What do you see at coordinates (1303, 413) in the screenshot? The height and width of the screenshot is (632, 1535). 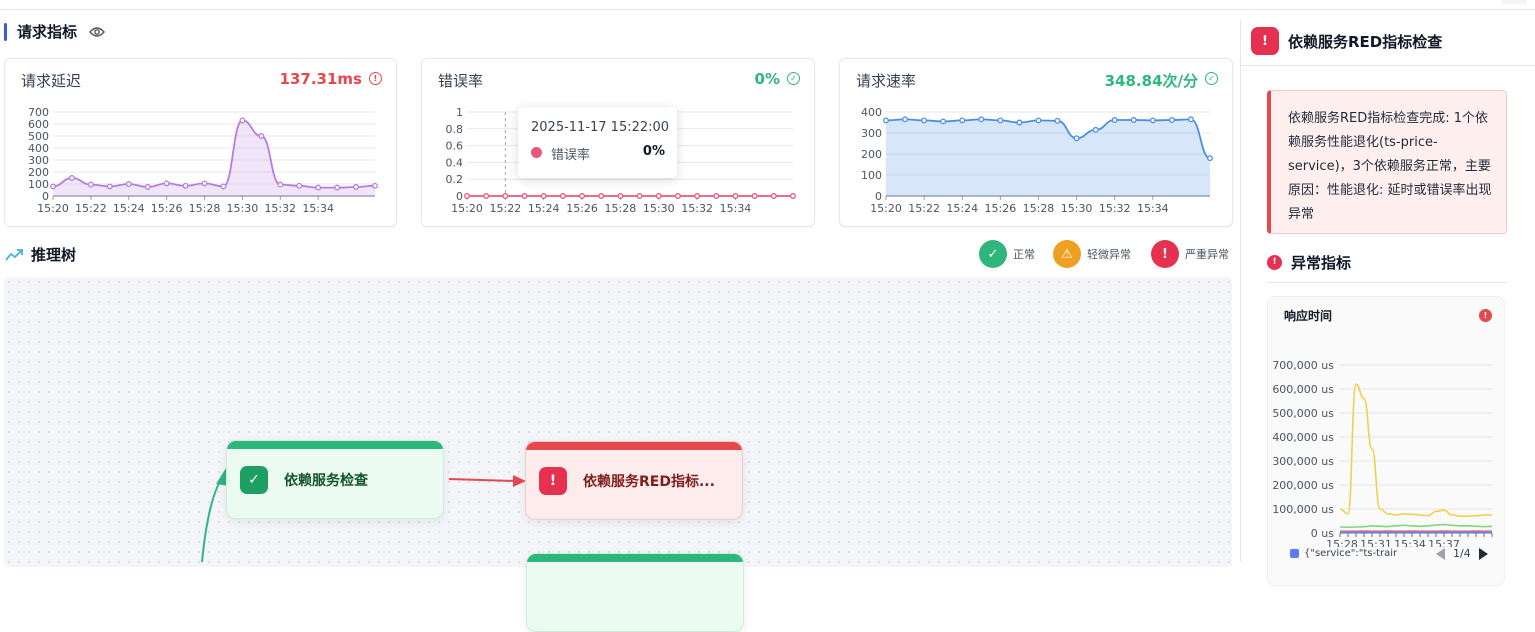 I see `y-tick-label: 500,000 us` at bounding box center [1303, 413].